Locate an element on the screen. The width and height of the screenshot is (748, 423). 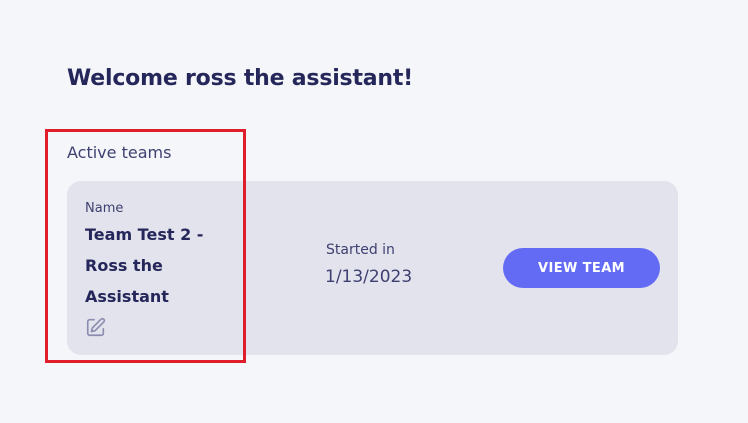
team-name: Team Test 2 - Ross the Assistant is located at coordinates (144, 265).